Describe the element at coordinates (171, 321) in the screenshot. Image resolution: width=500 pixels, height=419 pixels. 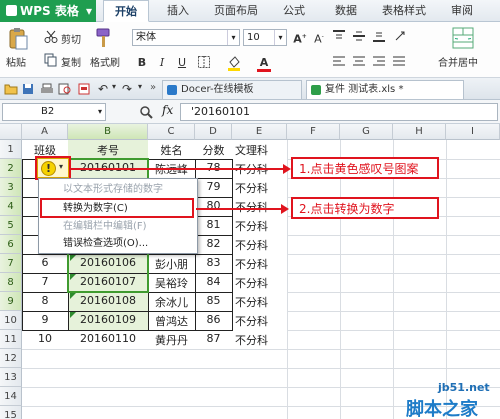
I see `table-cell: 曾鸿达` at that location.